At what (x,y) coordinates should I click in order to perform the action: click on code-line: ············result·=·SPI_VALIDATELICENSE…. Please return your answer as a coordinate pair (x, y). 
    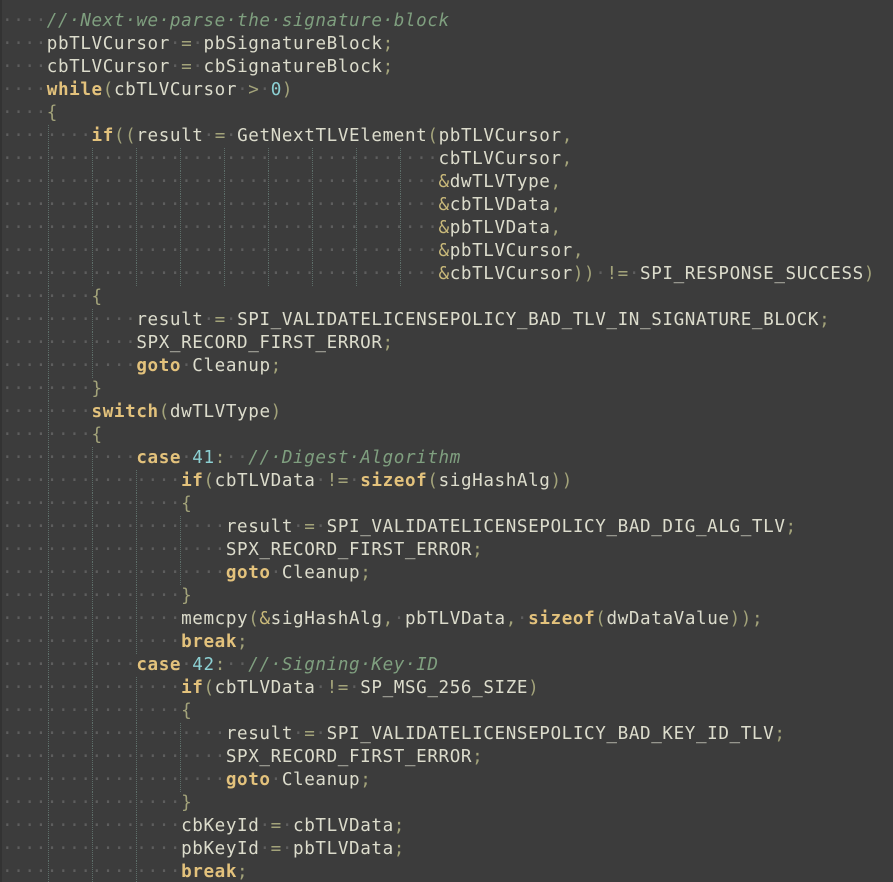
    Looking at the image, I should click on (438, 320).